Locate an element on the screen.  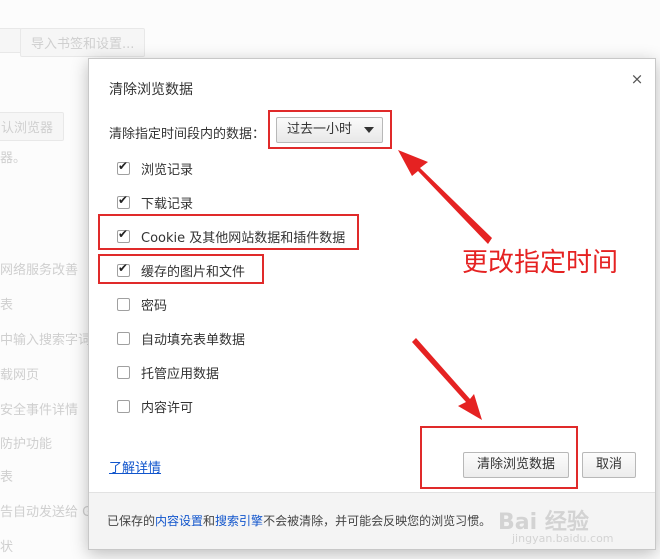
annotation-arrows is located at coordinates (445, 285).